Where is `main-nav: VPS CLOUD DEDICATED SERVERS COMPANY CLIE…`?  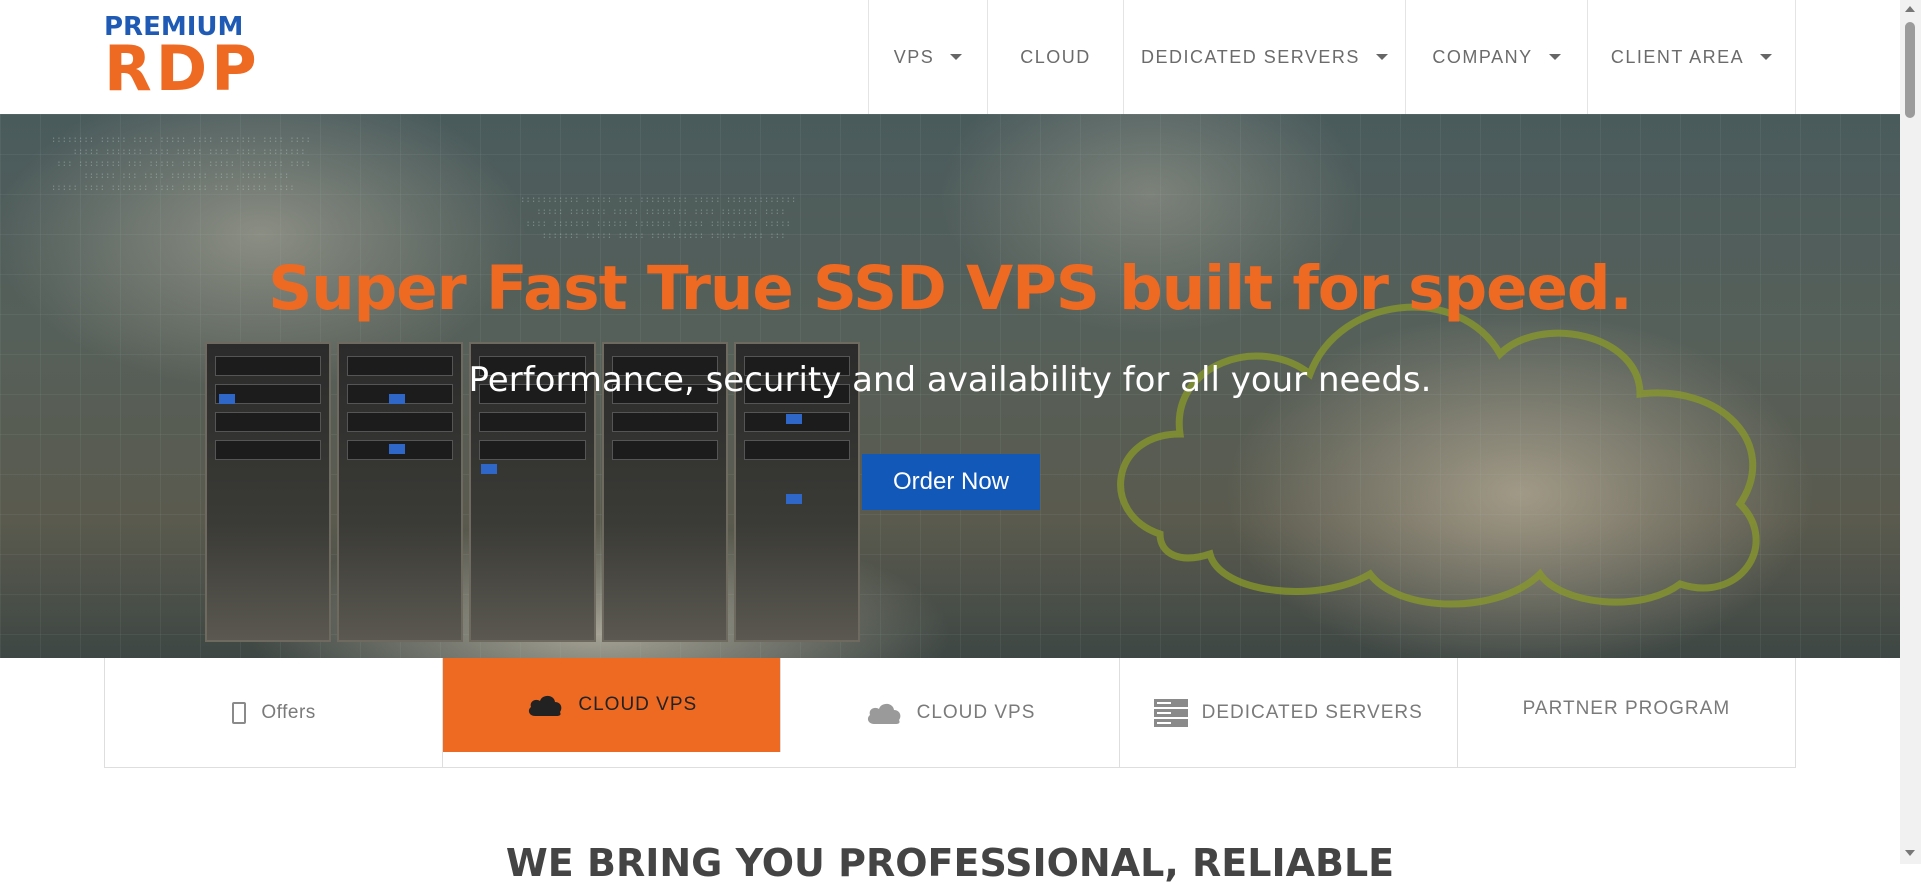
main-nav: VPS CLOUD DEDICATED SERVERS COMPANY CLIE… is located at coordinates (1332, 57).